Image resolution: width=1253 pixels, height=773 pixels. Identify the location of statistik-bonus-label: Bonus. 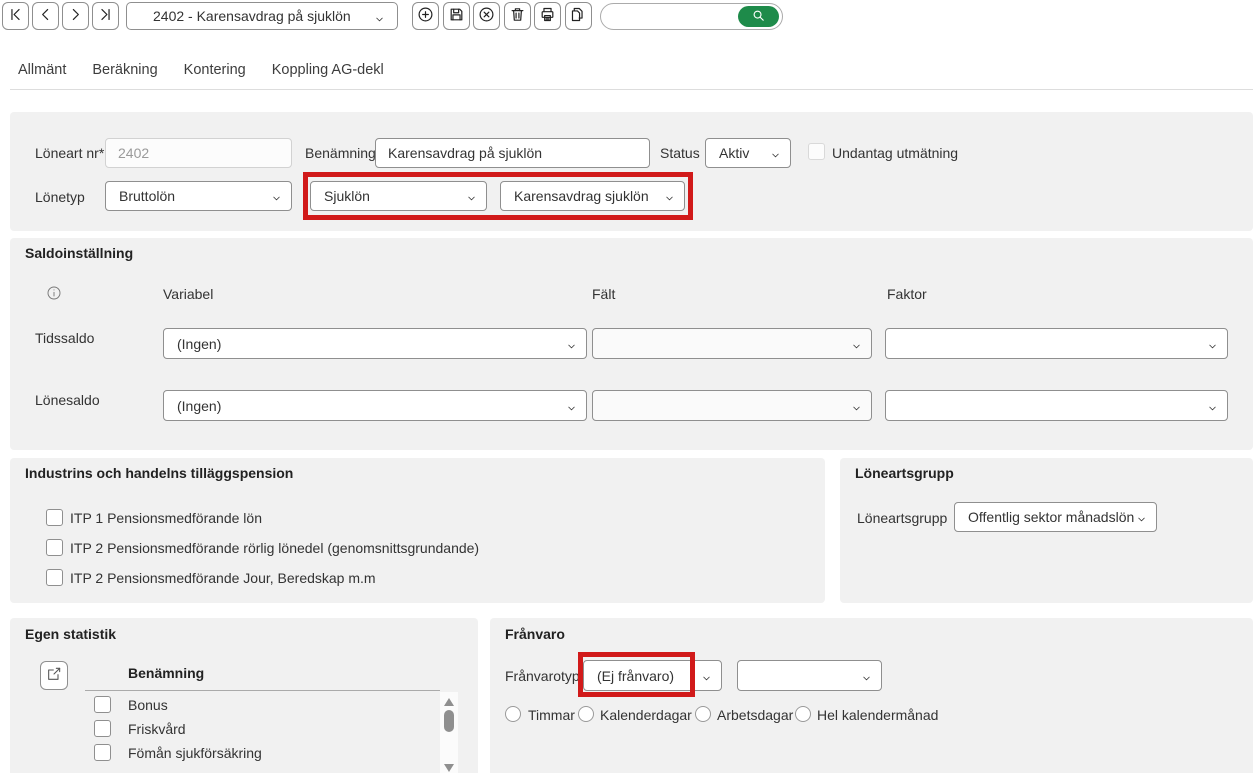
(148, 705).